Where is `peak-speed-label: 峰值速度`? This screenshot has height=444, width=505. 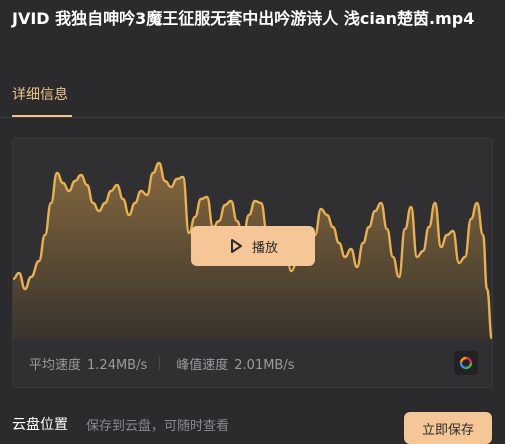
peak-speed-label: 峰值速度 is located at coordinates (202, 365).